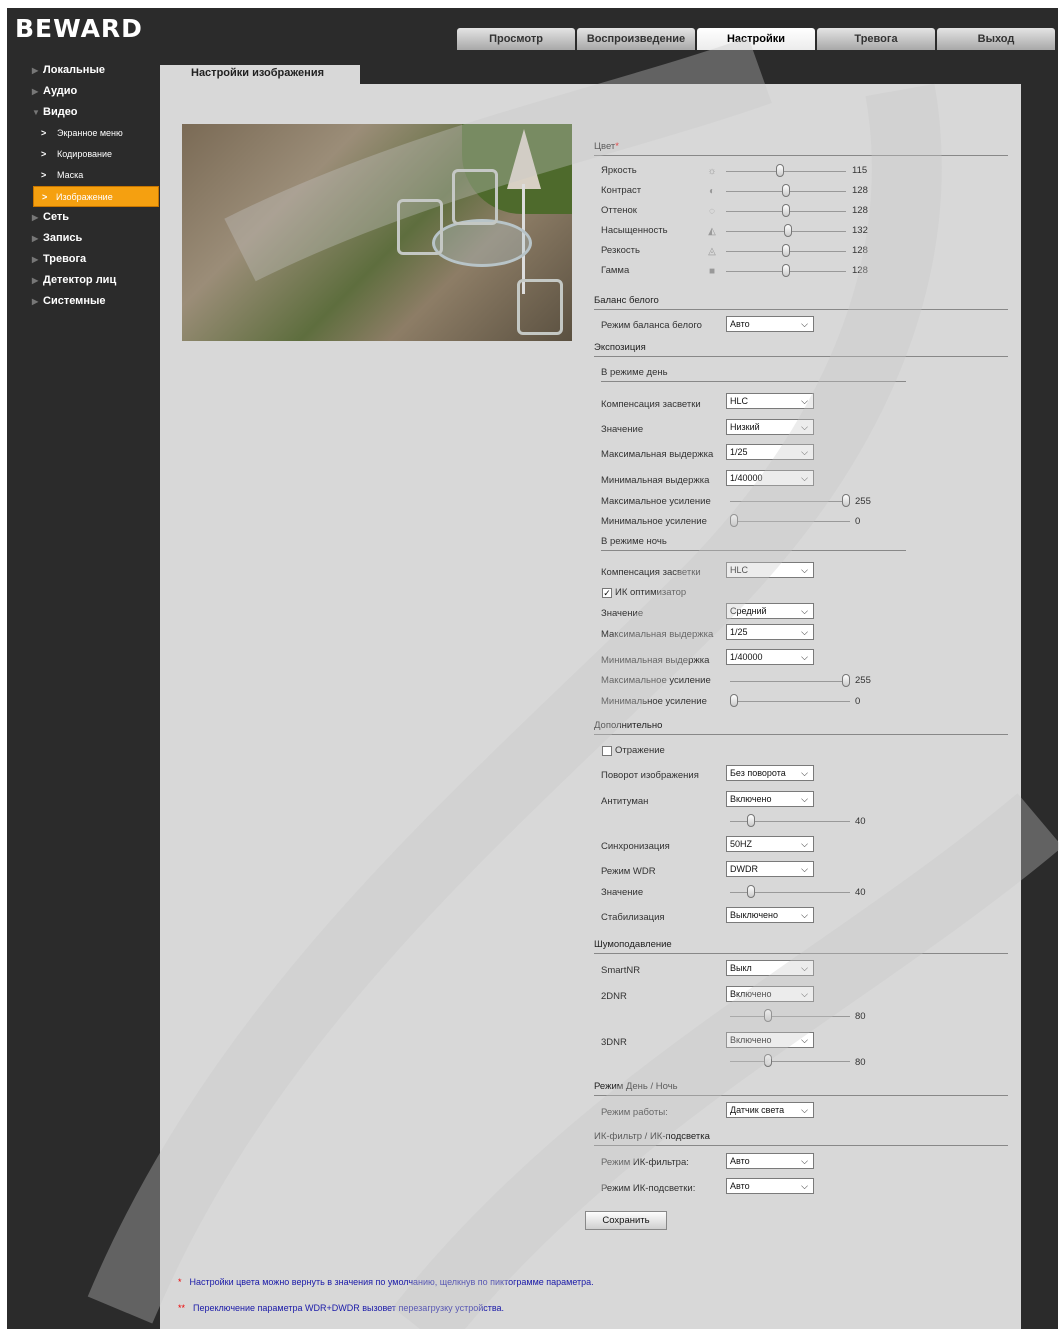 The image size is (1059, 1329). I want to click on day-level-select: Низкий ⌵, so click(770, 427).